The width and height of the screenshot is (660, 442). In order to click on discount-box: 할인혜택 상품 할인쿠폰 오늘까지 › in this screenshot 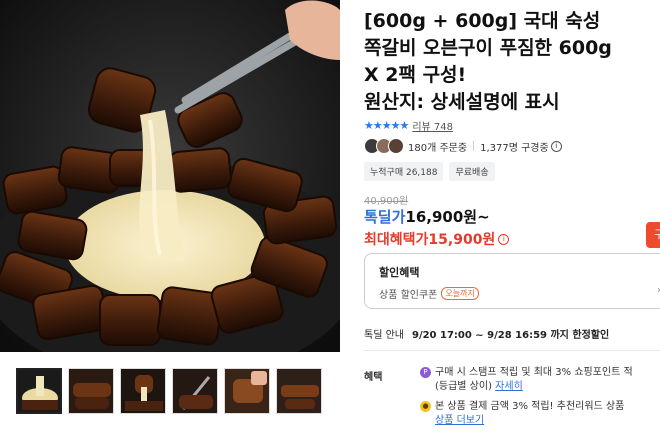, I will do `click(512, 281)`.